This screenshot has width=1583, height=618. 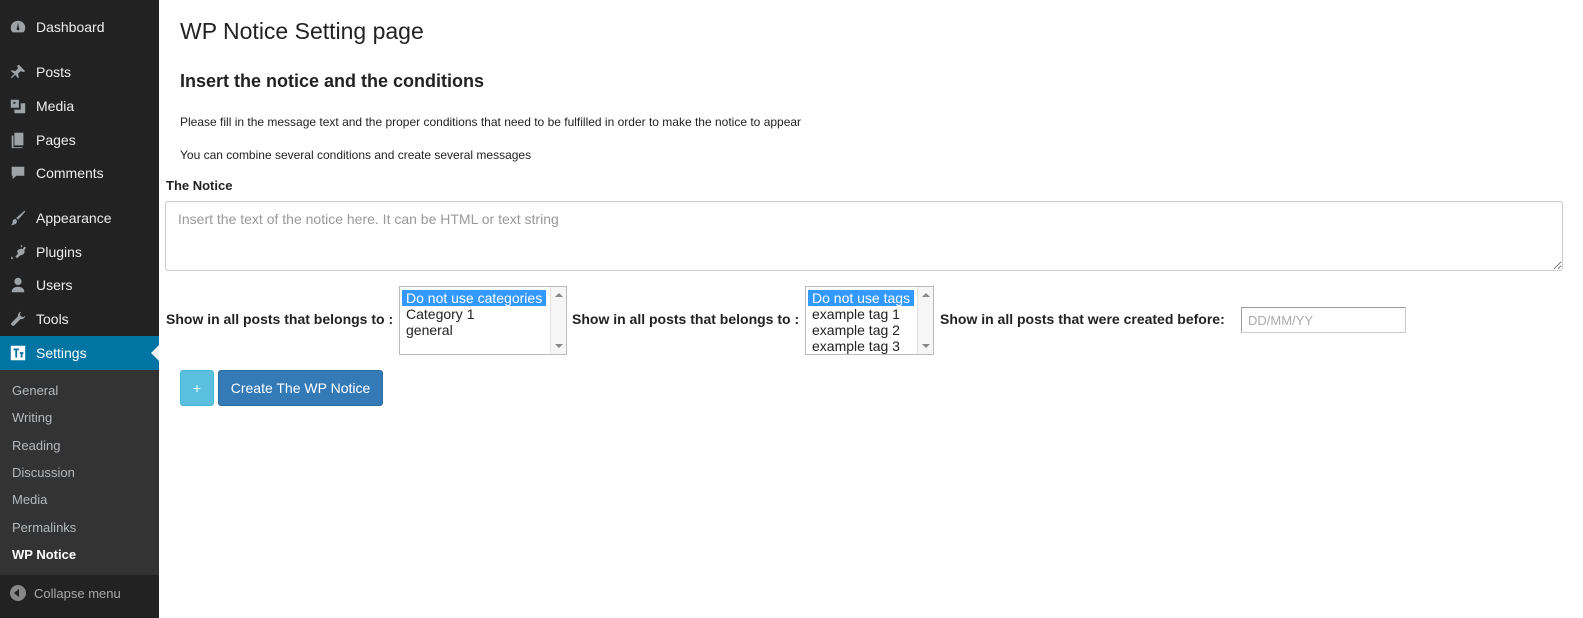 I want to click on menu-label: Media, so click(x=55, y=106).